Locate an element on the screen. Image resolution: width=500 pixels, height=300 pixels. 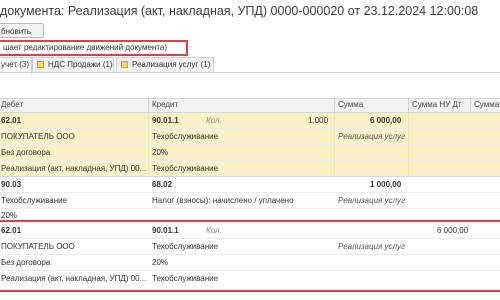
credit-subconto-1: Налог (взносы): начислено / уплачено is located at coordinates (223, 200).